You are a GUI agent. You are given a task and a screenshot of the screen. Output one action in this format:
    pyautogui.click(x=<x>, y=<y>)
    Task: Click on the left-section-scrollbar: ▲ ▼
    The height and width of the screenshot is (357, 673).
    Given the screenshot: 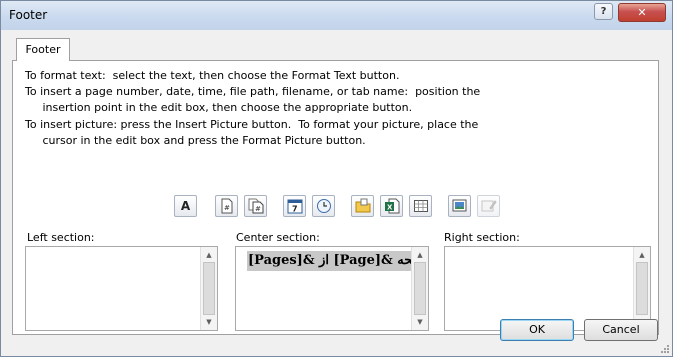 What is the action you would take?
    pyautogui.click(x=208, y=288)
    